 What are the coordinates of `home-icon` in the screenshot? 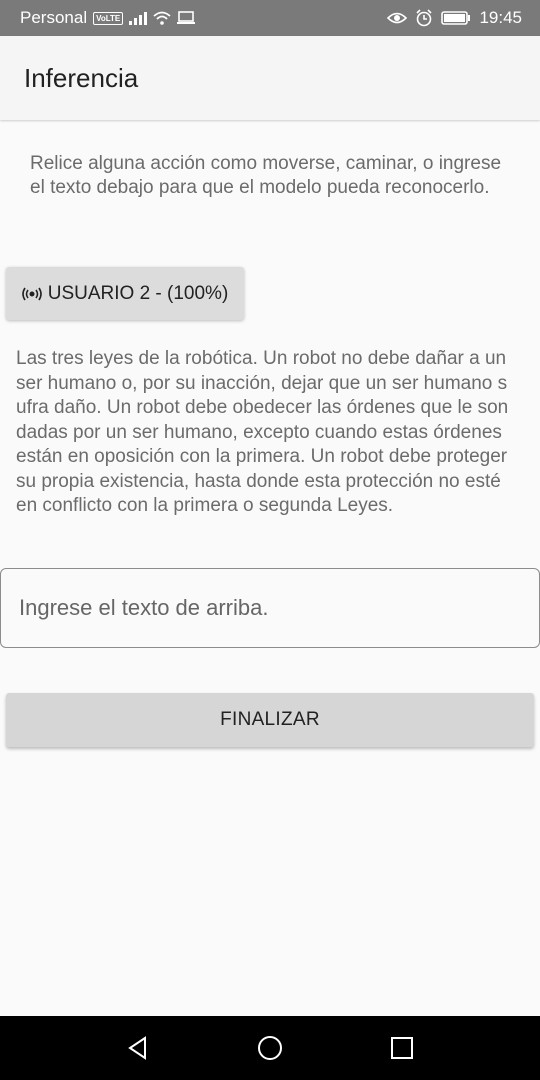 It's located at (270, 1048).